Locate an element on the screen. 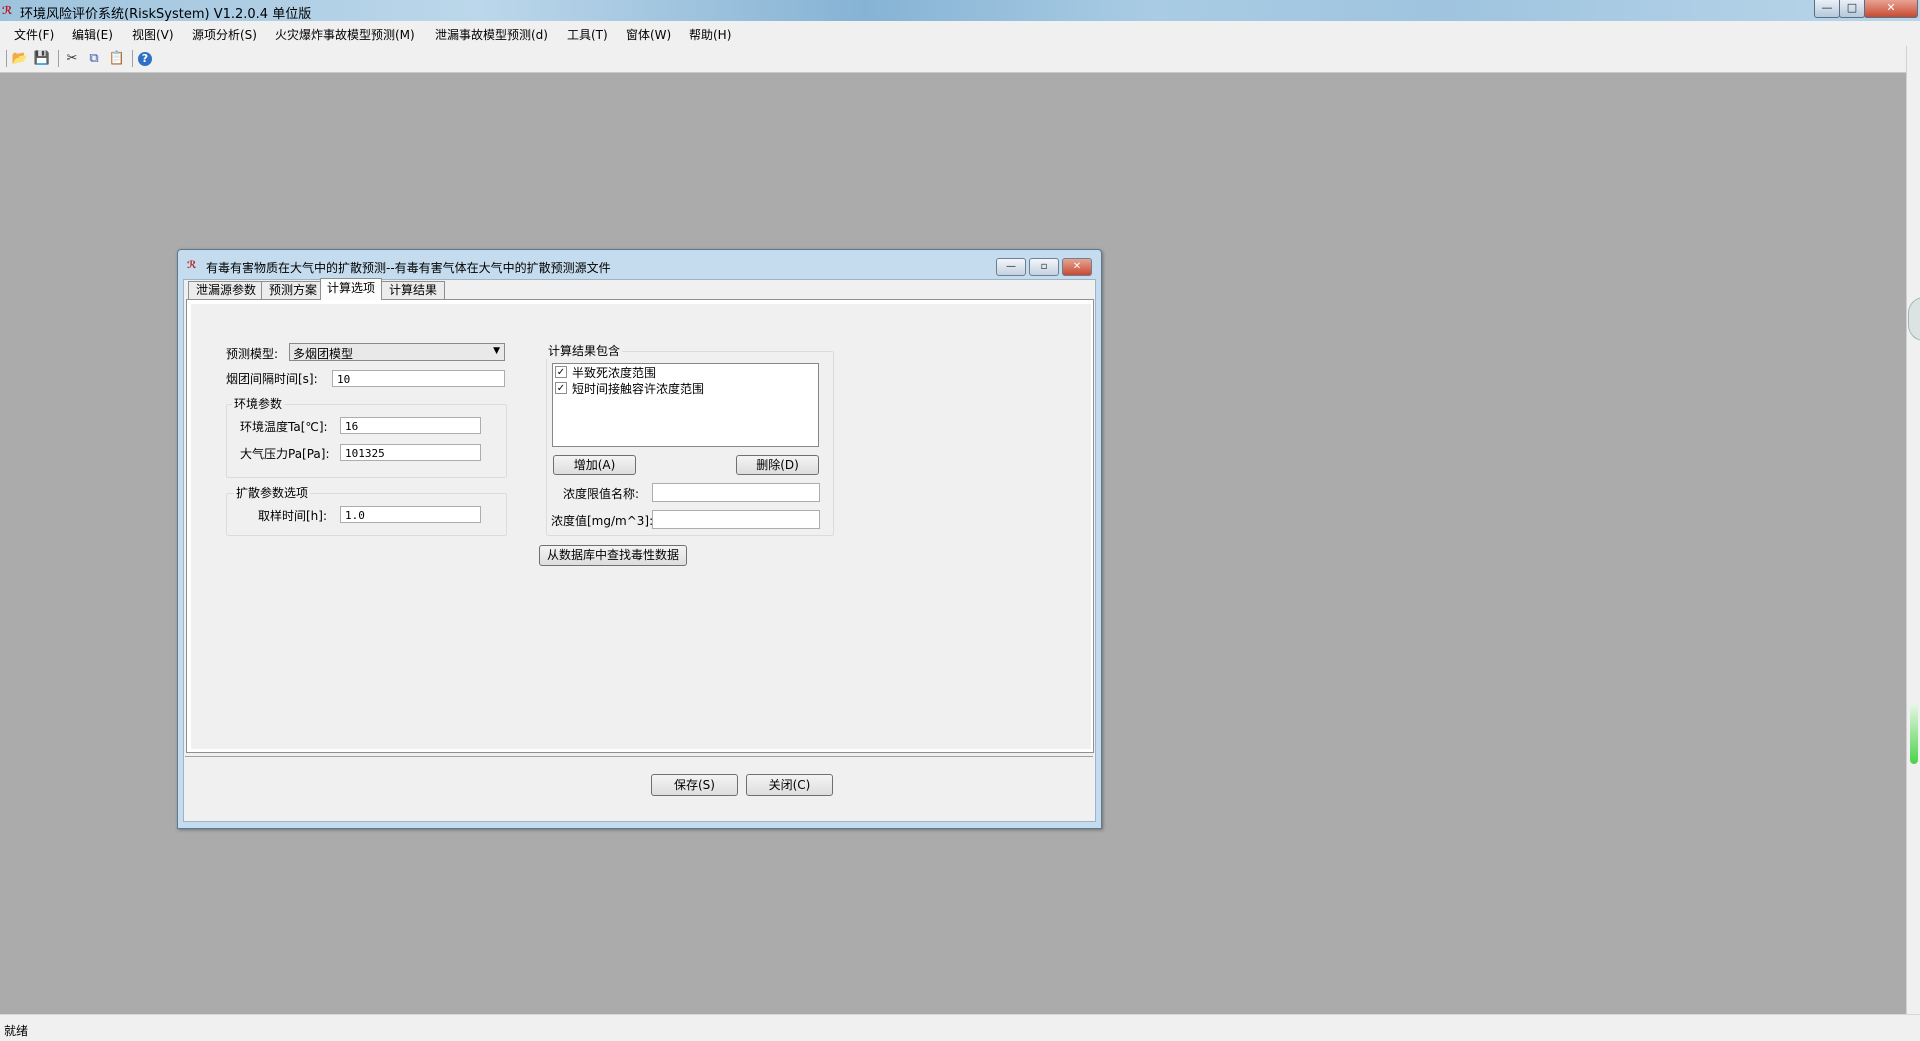 This screenshot has width=1920, height=1041. pressure-label: 大气压力Pa[Pa]: is located at coordinates (285, 454).